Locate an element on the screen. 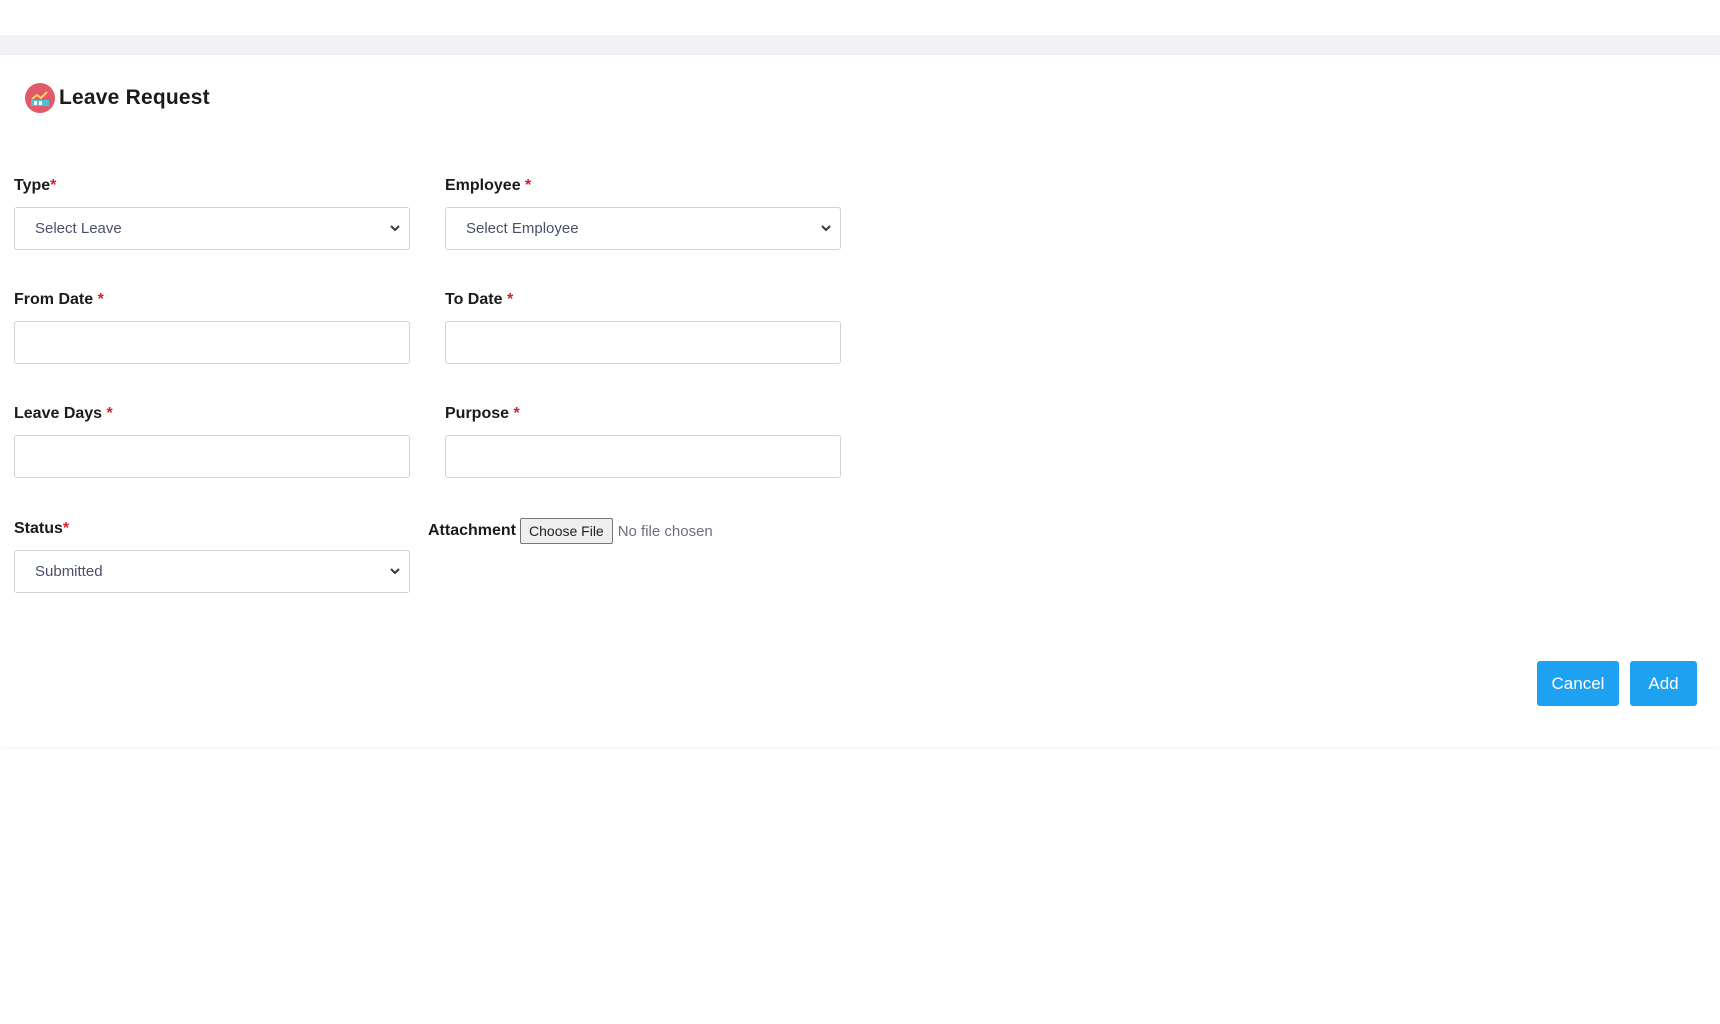 The width and height of the screenshot is (1720, 1024). leave-days-field: Leave Days * is located at coordinates (63, 414).